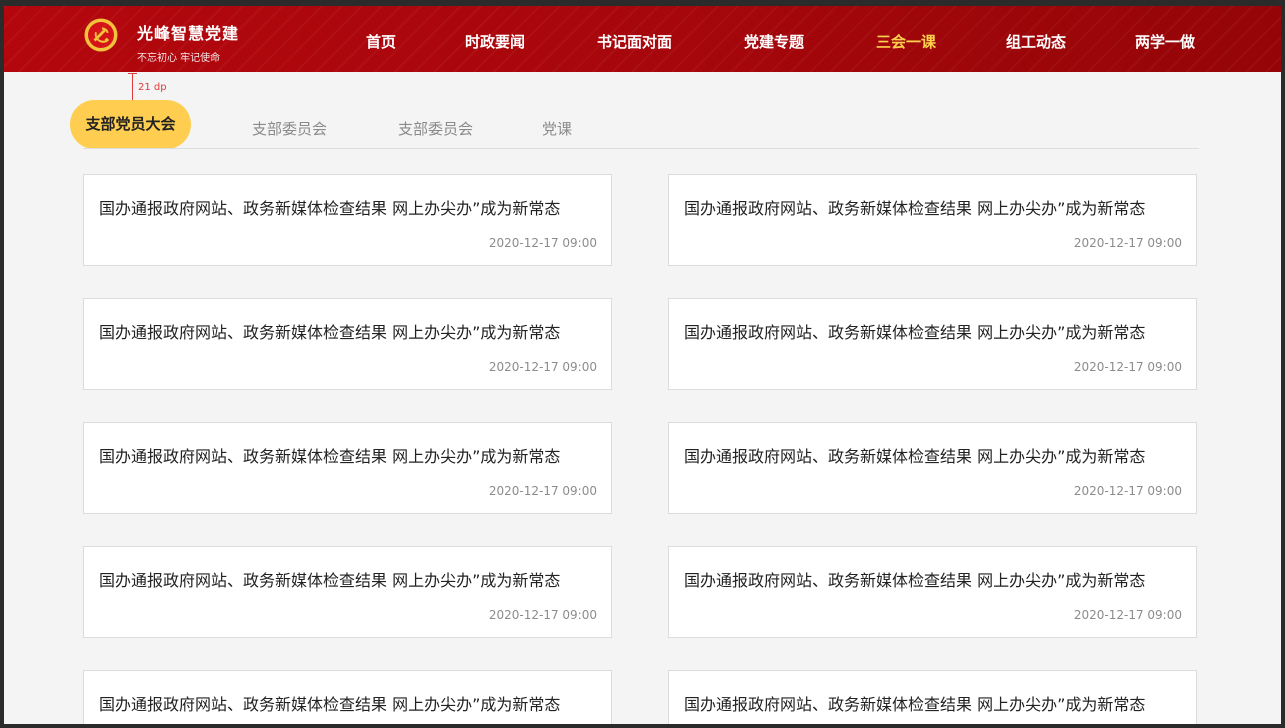  What do you see at coordinates (1165, 41) in the screenshot?
I see `nav-item-two-studies-one-action: 两学一做` at bounding box center [1165, 41].